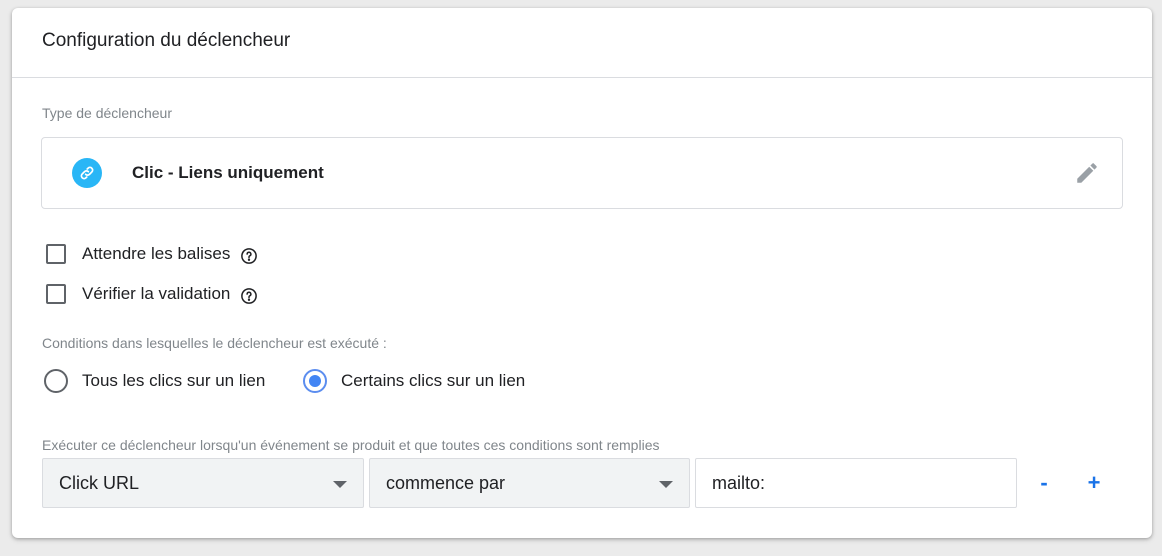 This screenshot has height=556, width=1162. I want to click on remove-condition-button: -, so click(1044, 483).